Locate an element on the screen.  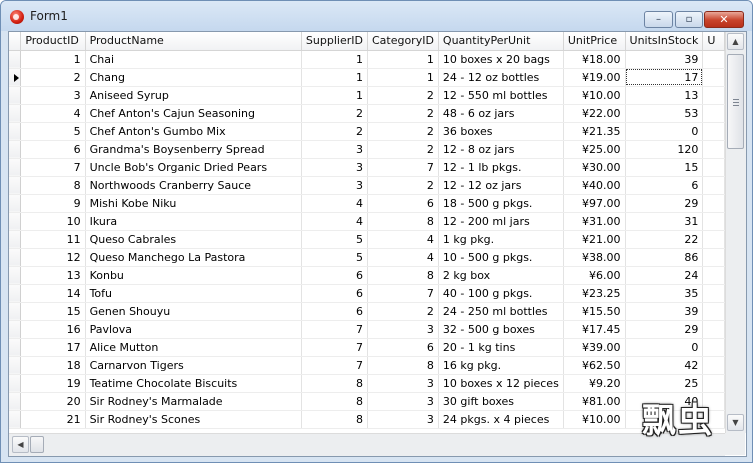
cell-unitprice: ¥81.00 is located at coordinates (594, 401).